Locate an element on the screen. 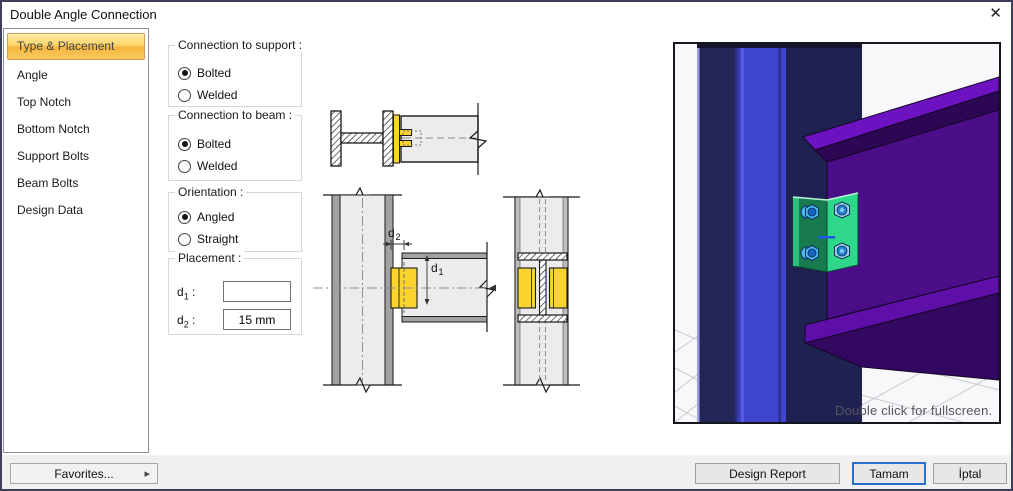  ok-label: Tamam is located at coordinates (889, 473).